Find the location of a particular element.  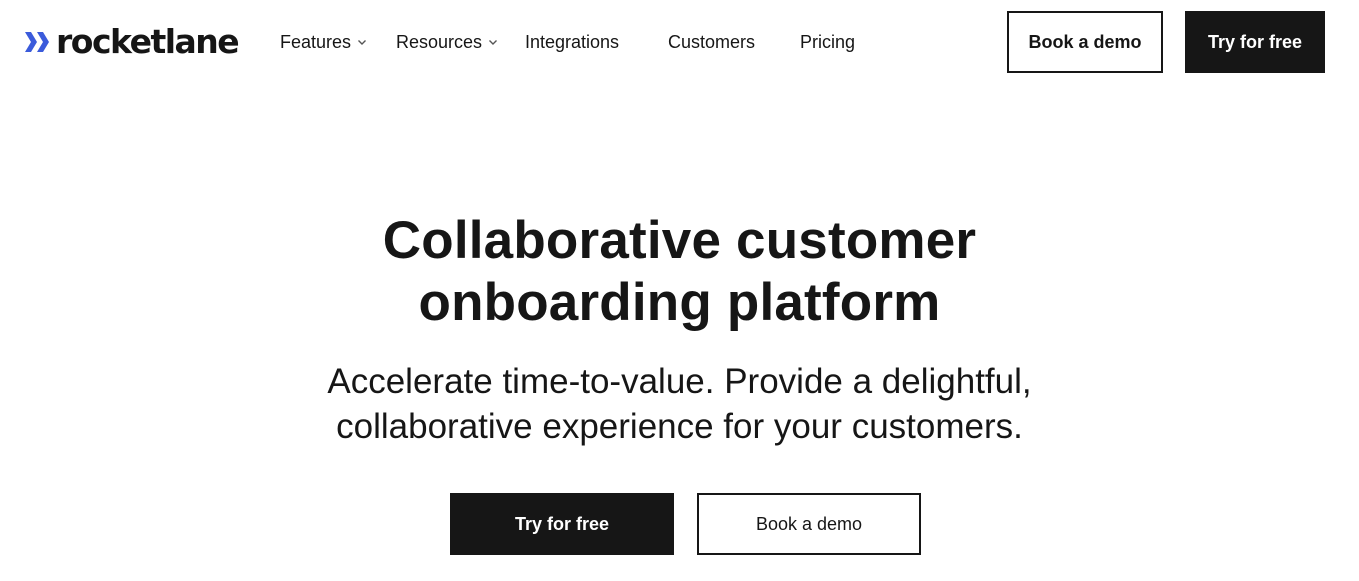

hero-book-demo-button: Book a demo is located at coordinates (809, 524).